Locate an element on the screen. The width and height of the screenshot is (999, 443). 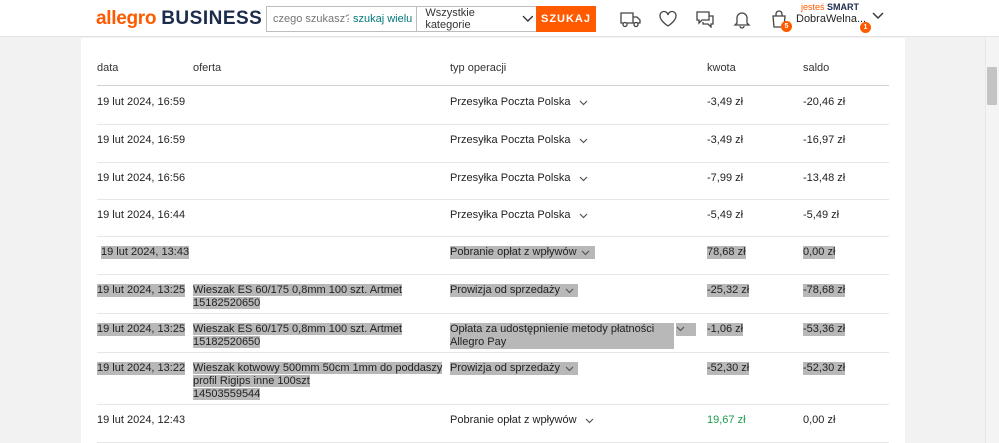
row-amount: 19,67 zł is located at coordinates (726, 420).